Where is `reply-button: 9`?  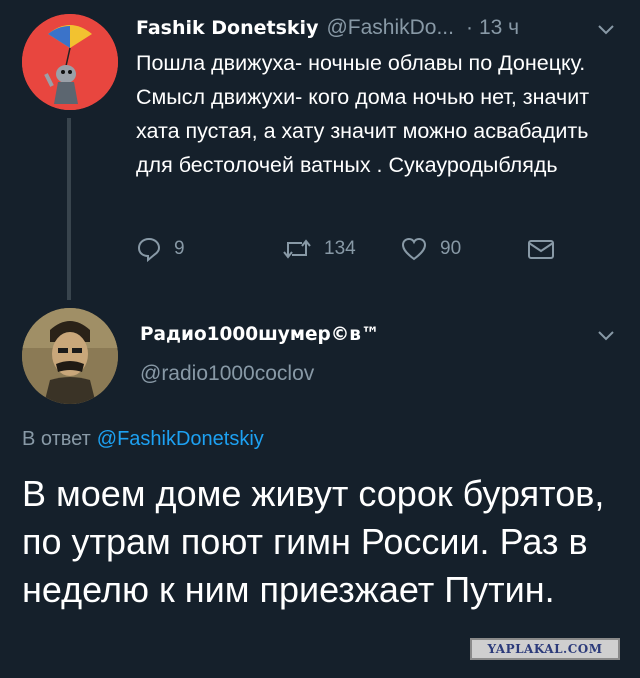 reply-button: 9 is located at coordinates (160, 249).